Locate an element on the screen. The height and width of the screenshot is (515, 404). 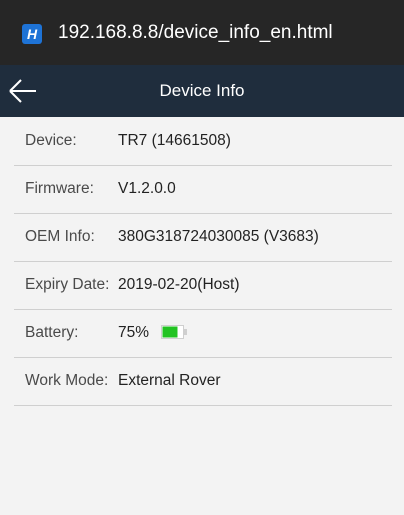
info-row-oem: OEM Info: 380G318724030085 (V3683) is located at coordinates (203, 237).